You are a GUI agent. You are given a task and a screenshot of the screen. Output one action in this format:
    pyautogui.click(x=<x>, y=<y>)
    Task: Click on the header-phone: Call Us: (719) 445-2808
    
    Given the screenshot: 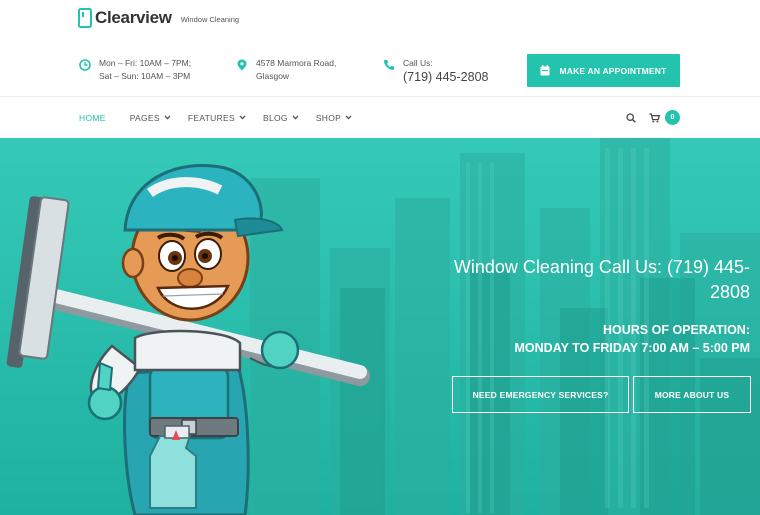 What is the action you would take?
    pyautogui.click(x=435, y=71)
    